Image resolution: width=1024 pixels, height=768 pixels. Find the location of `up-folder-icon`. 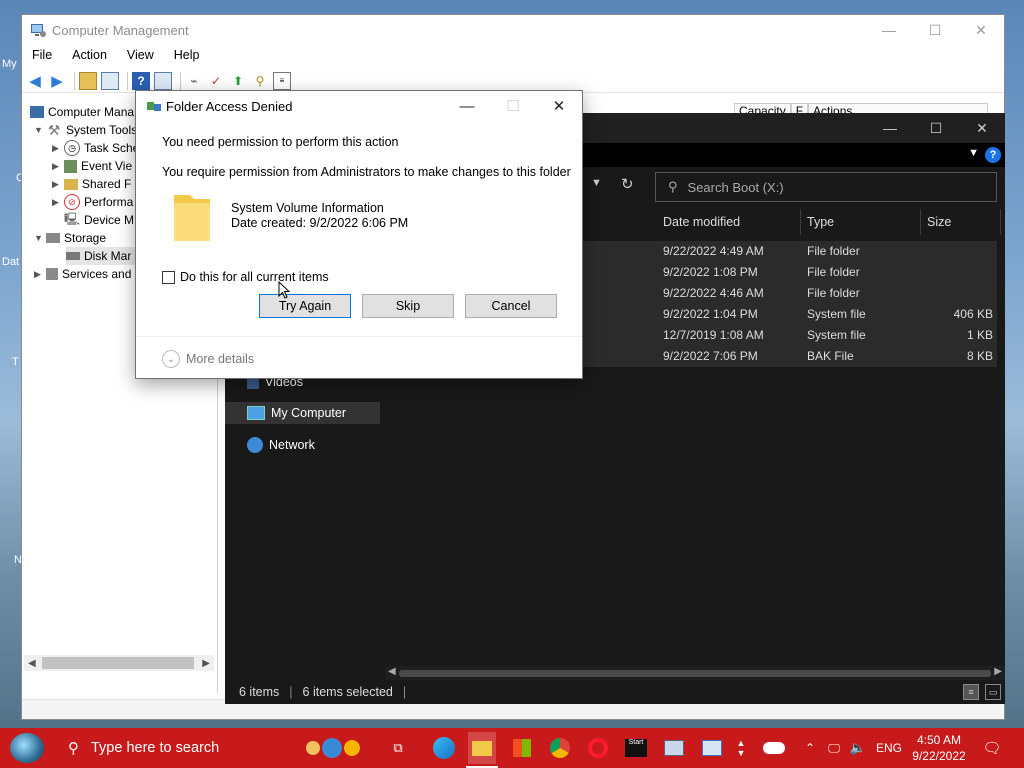

up-folder-icon is located at coordinates (88, 80).